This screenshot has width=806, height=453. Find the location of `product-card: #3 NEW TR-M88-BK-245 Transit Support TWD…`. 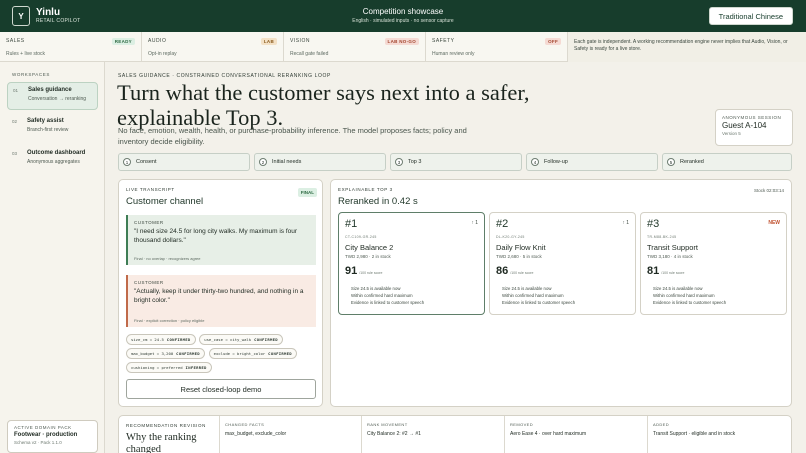

product-card: #3 NEW TR-M88-BK-245 Transit Support TWD… is located at coordinates (713, 263).